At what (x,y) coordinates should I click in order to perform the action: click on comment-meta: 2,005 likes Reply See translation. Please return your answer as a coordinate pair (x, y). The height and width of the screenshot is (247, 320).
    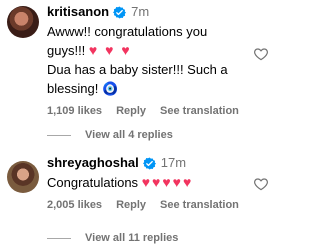
    Looking at the image, I should click on (147, 205).